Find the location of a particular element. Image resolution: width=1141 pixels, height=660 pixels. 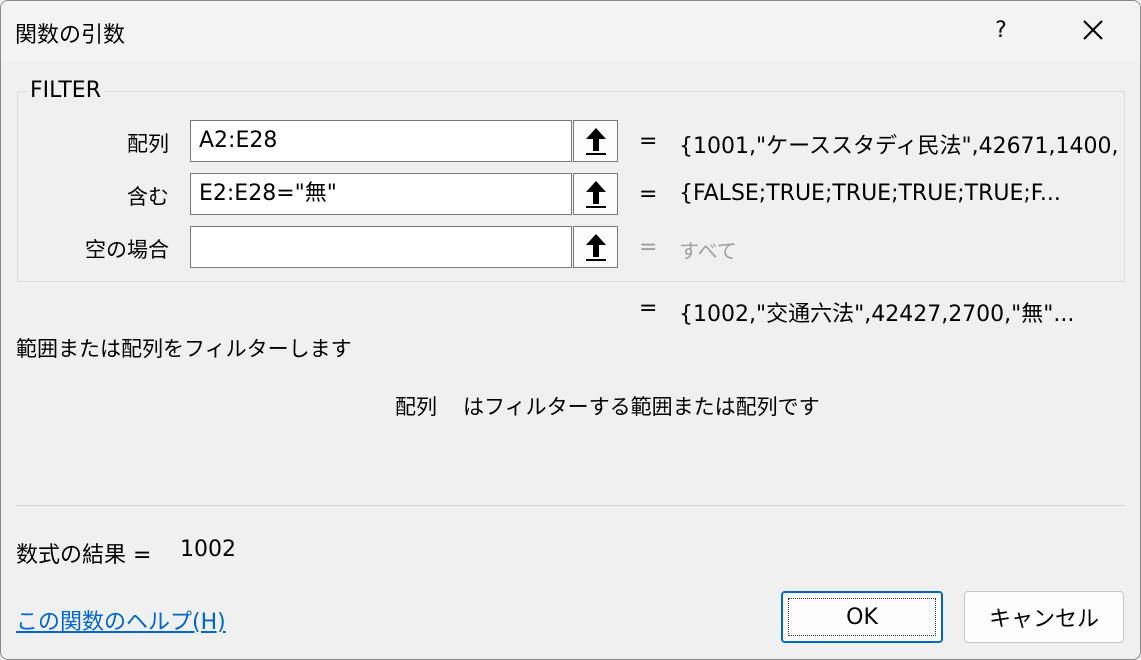

separator is located at coordinates (570, 505).